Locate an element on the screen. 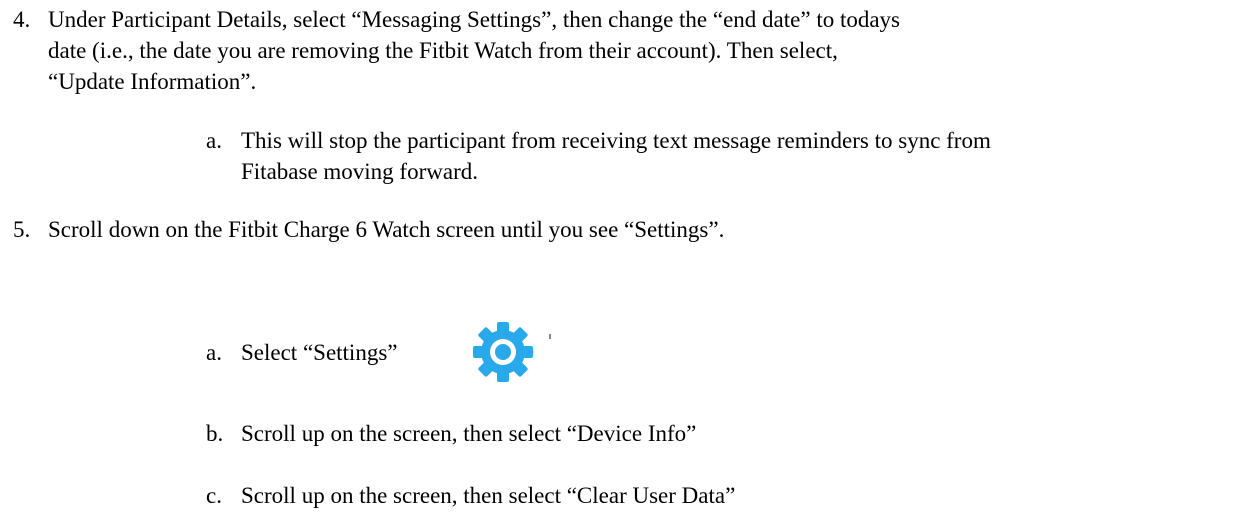 This screenshot has height=519, width=1257. step-5a-letter: a. is located at coordinates (214, 352).